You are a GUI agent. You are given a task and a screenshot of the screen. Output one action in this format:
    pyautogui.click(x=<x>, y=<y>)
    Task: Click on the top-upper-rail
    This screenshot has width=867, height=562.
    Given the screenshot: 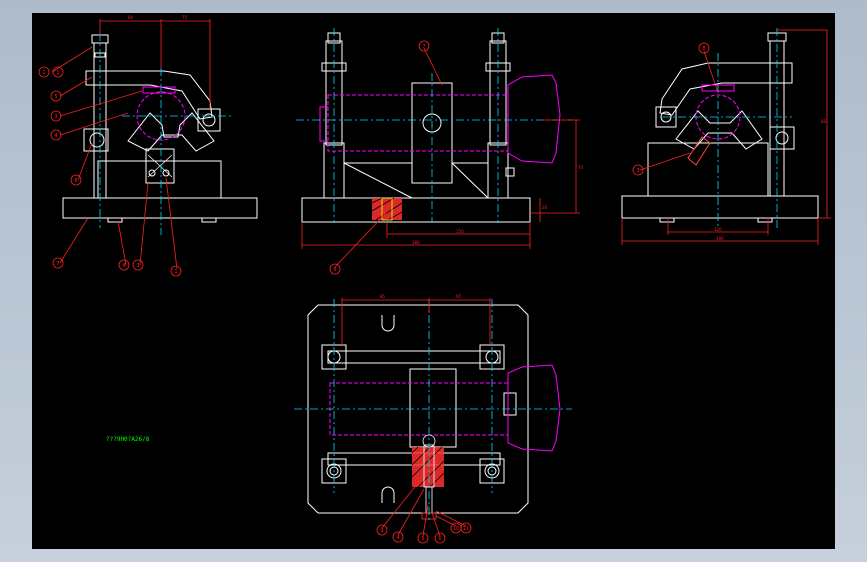 What is the action you would take?
    pyautogui.click(x=414, y=357)
    